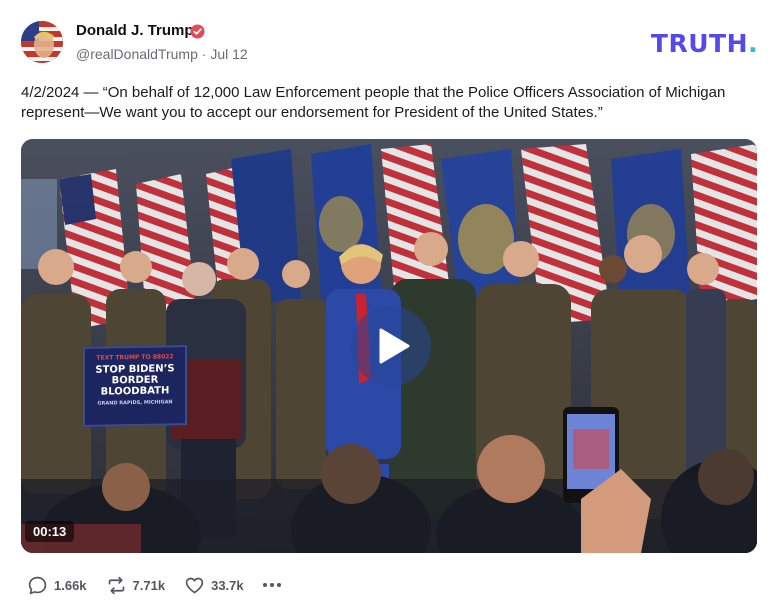 The width and height of the screenshot is (778, 615). Describe the element at coordinates (116, 585) in the screenshot. I see `retruth-icon` at that location.